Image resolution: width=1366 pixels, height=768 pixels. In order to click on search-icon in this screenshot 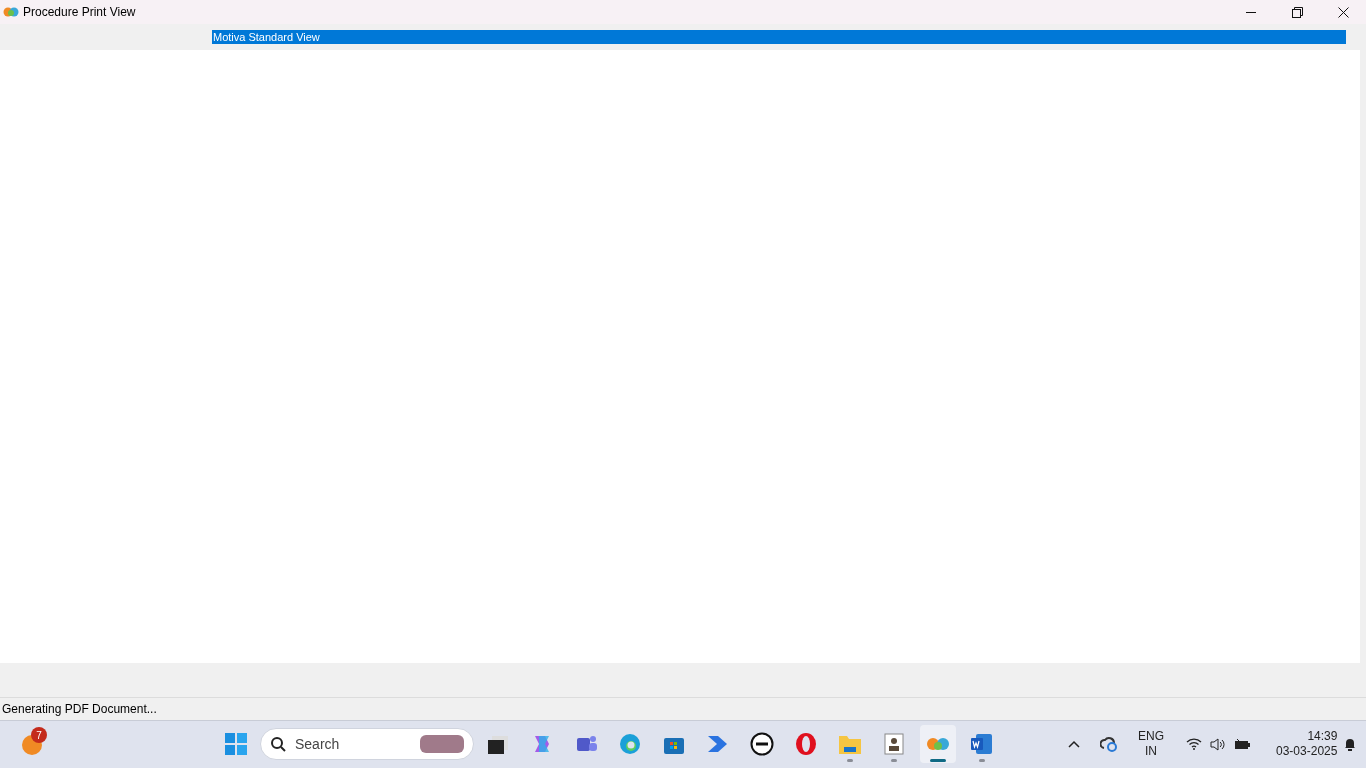, I will do `click(278, 744)`.